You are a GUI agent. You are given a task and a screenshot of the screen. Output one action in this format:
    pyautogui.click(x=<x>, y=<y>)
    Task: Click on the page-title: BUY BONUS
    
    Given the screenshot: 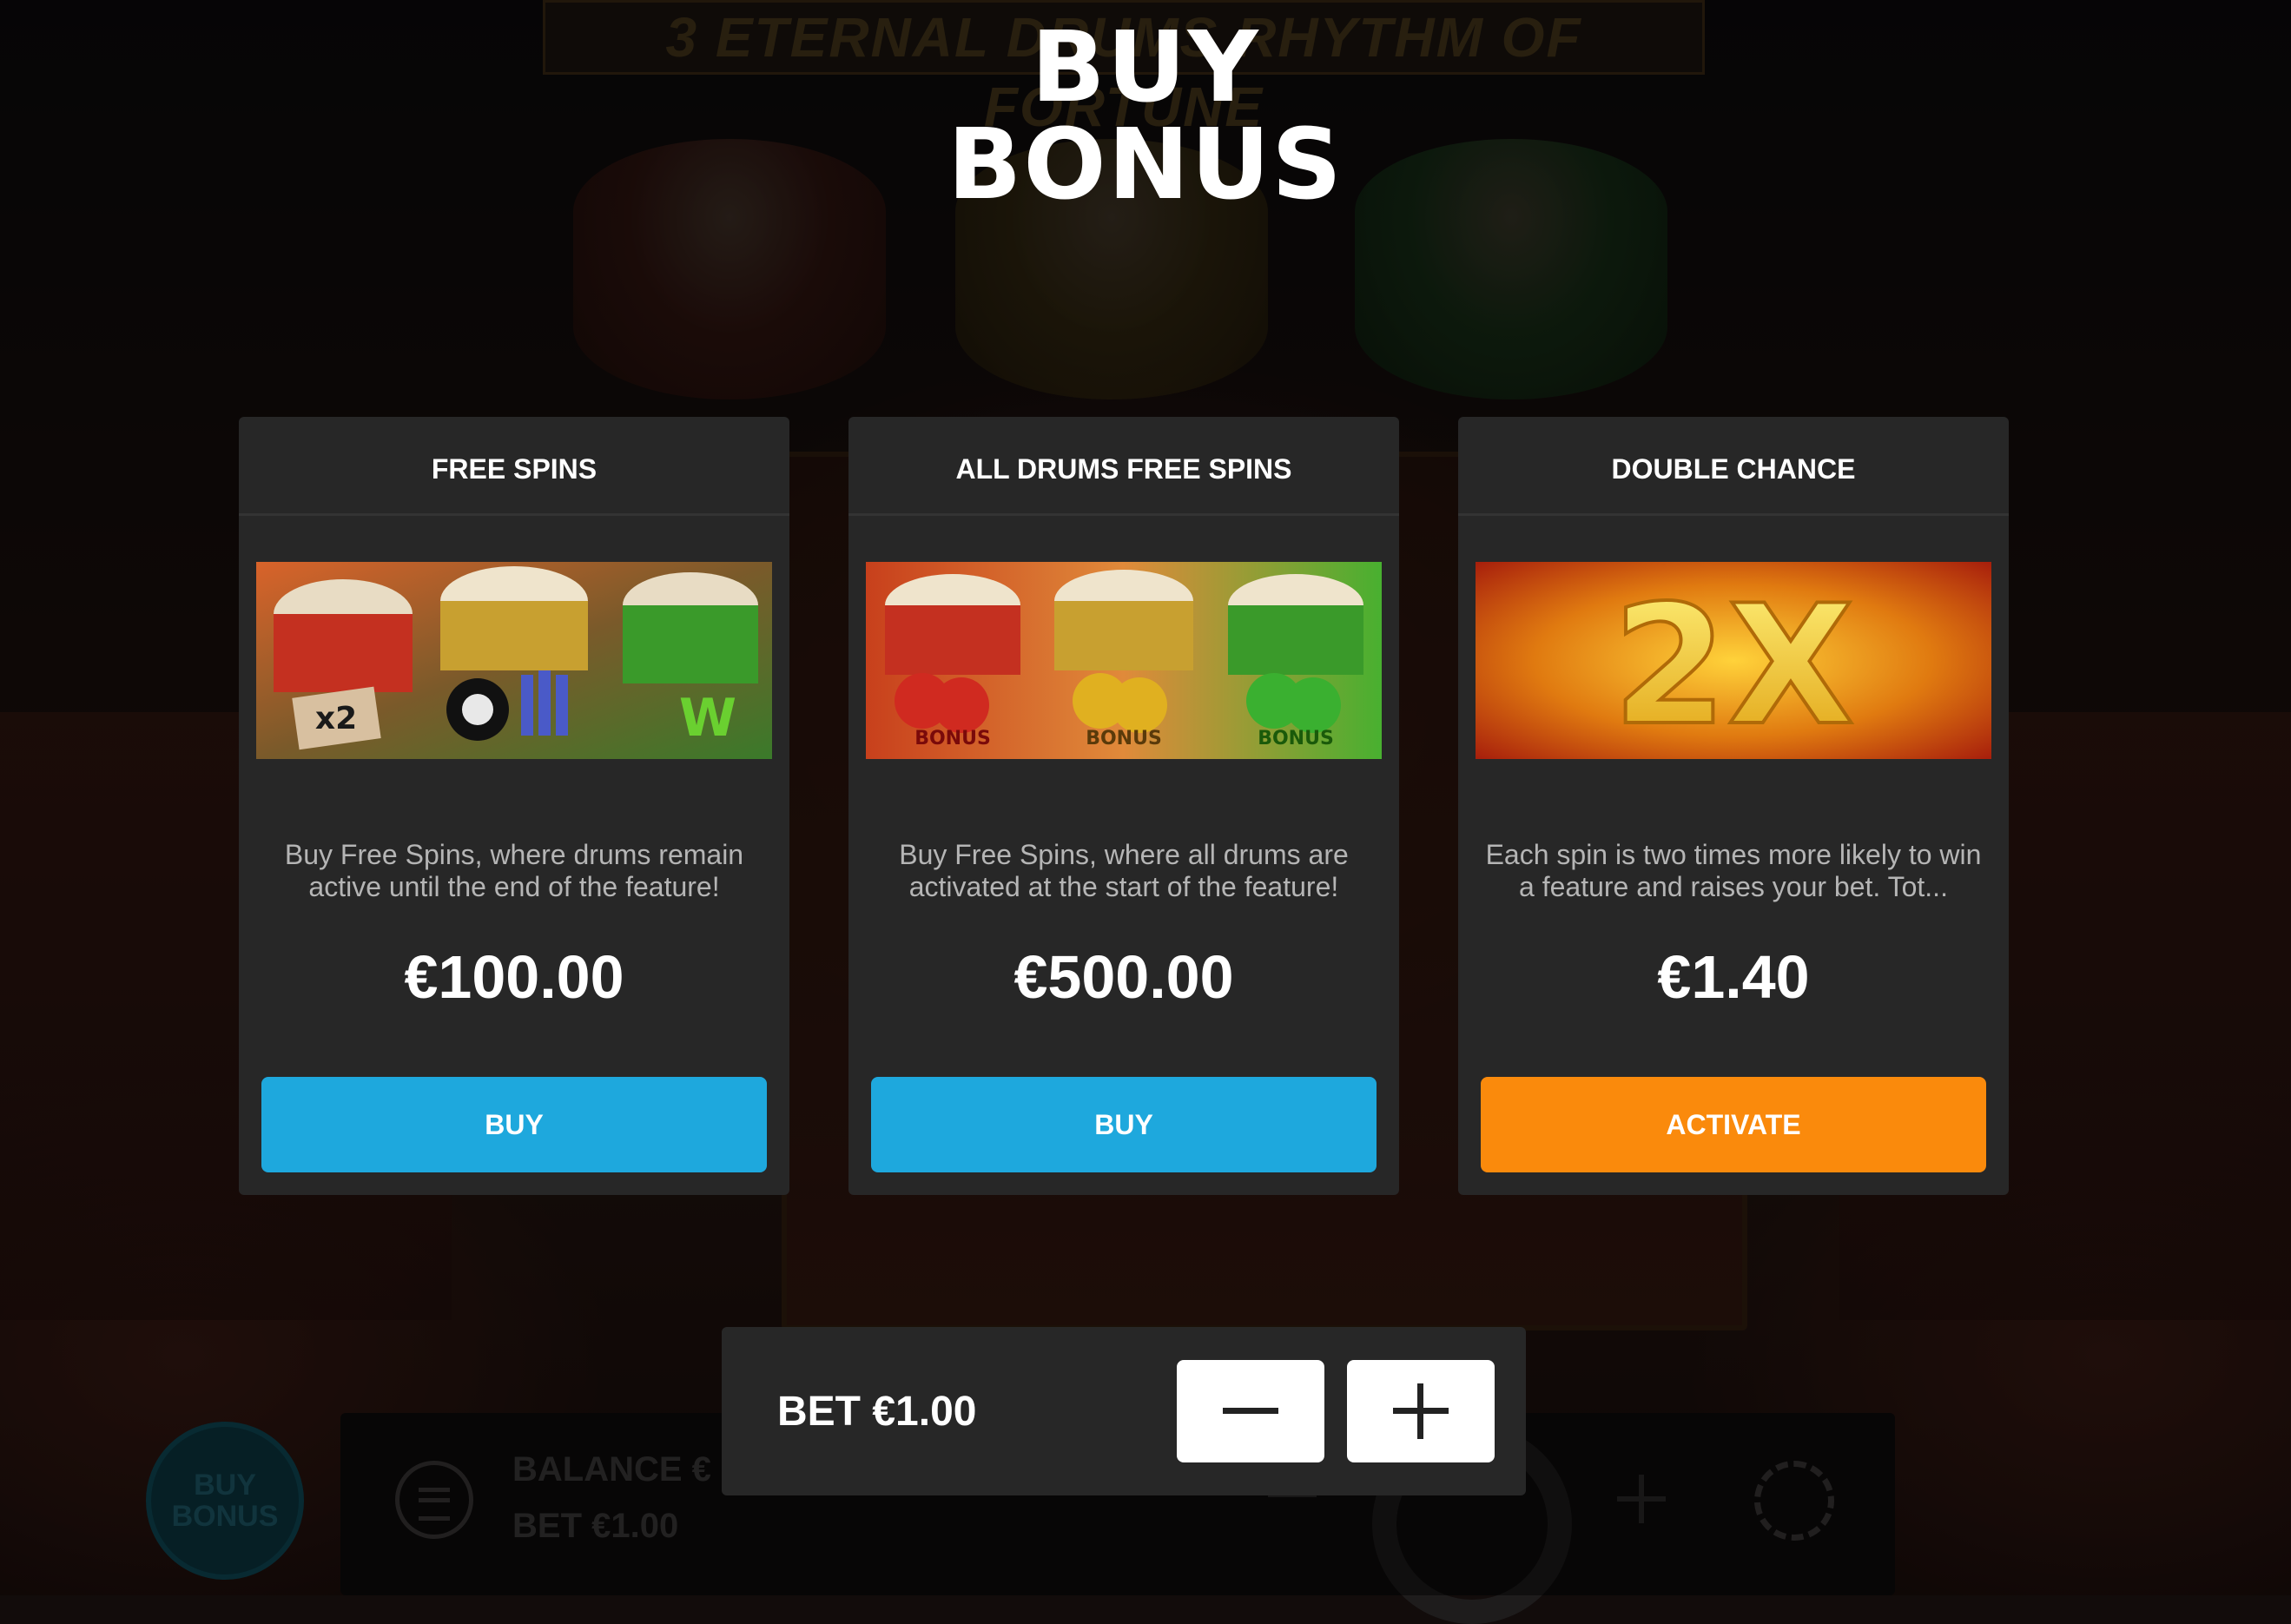 What is the action you would take?
    pyautogui.click(x=1145, y=116)
    